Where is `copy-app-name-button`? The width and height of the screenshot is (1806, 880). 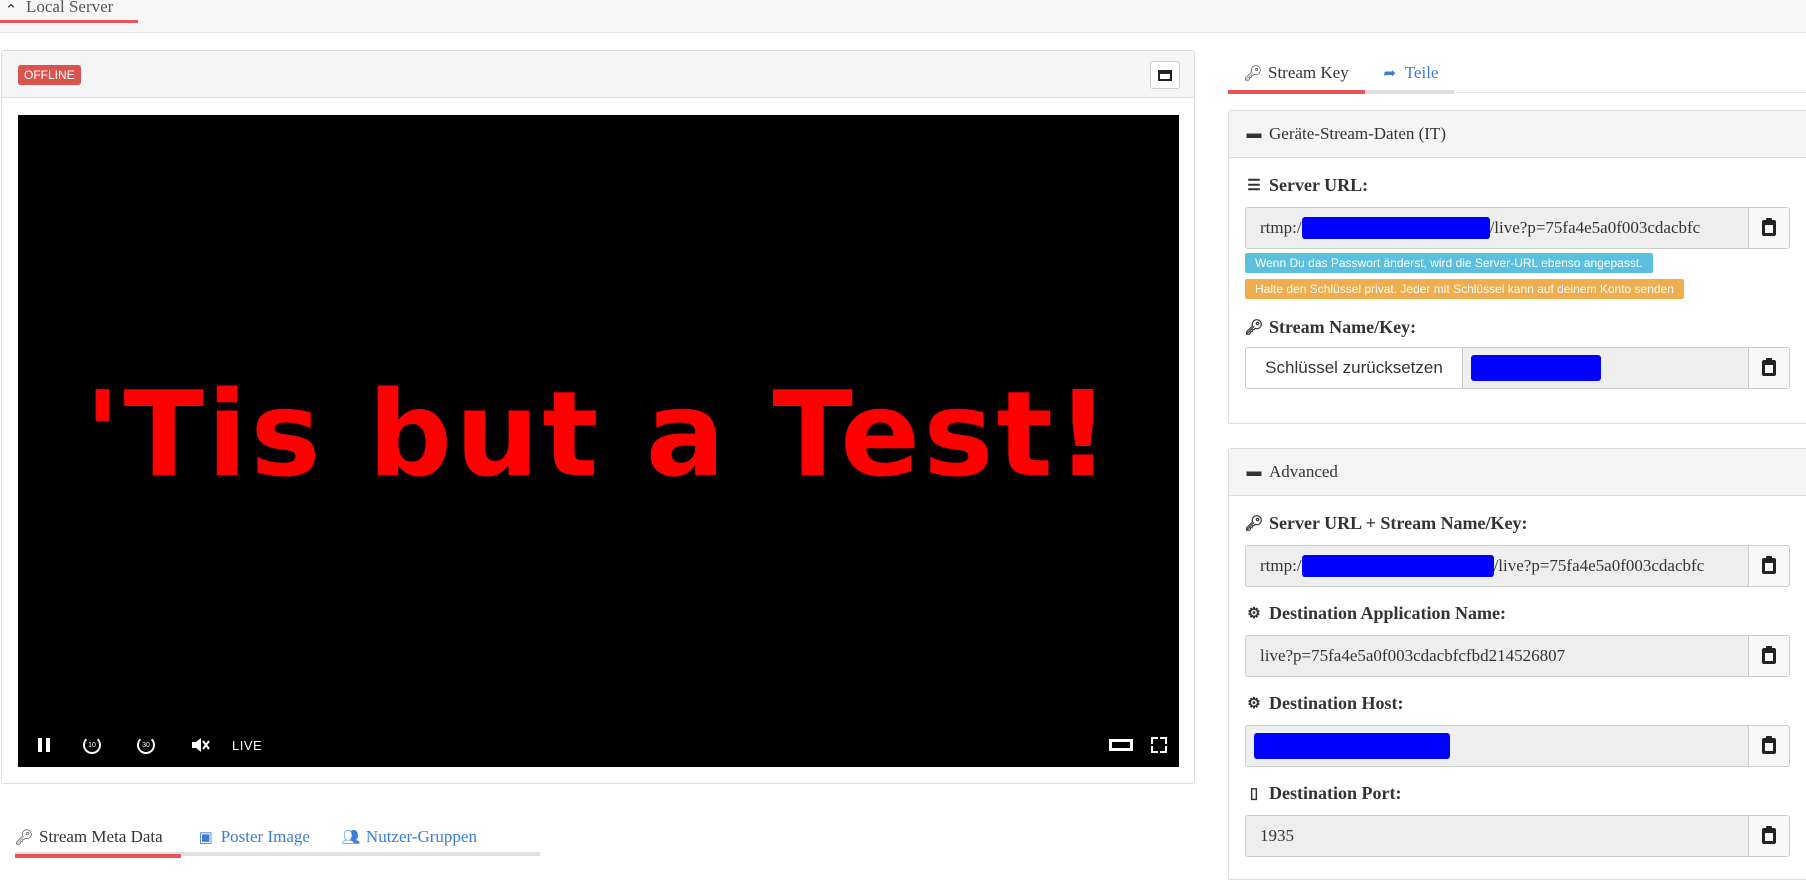
copy-app-name-button is located at coordinates (1769, 656).